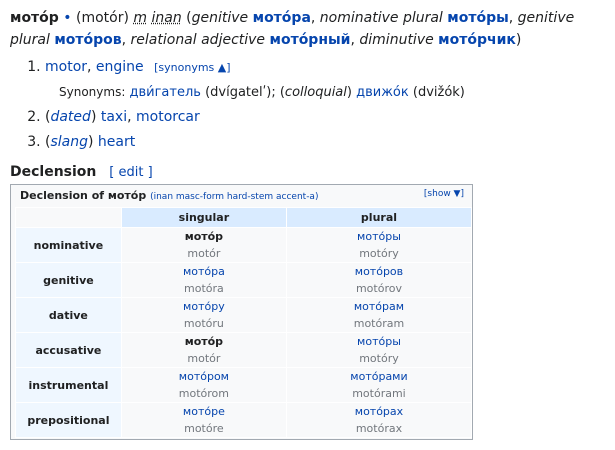  I want to click on form-translit: motóra, so click(204, 288).